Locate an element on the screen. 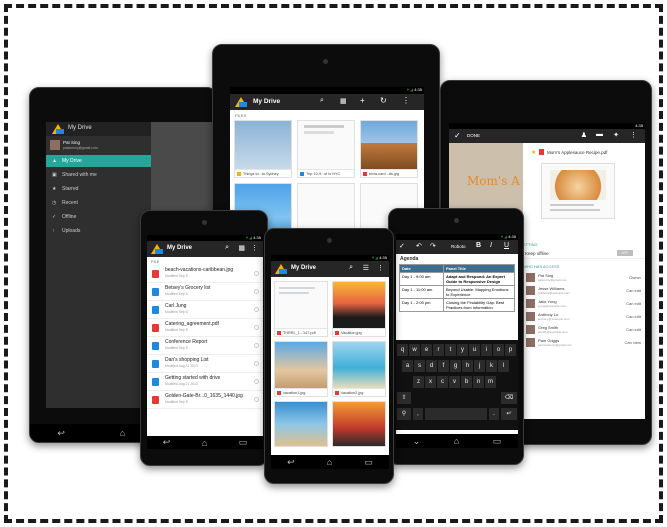  share-row: Anthony Lu anthony@example.com Can edit is located at coordinates (584, 317).